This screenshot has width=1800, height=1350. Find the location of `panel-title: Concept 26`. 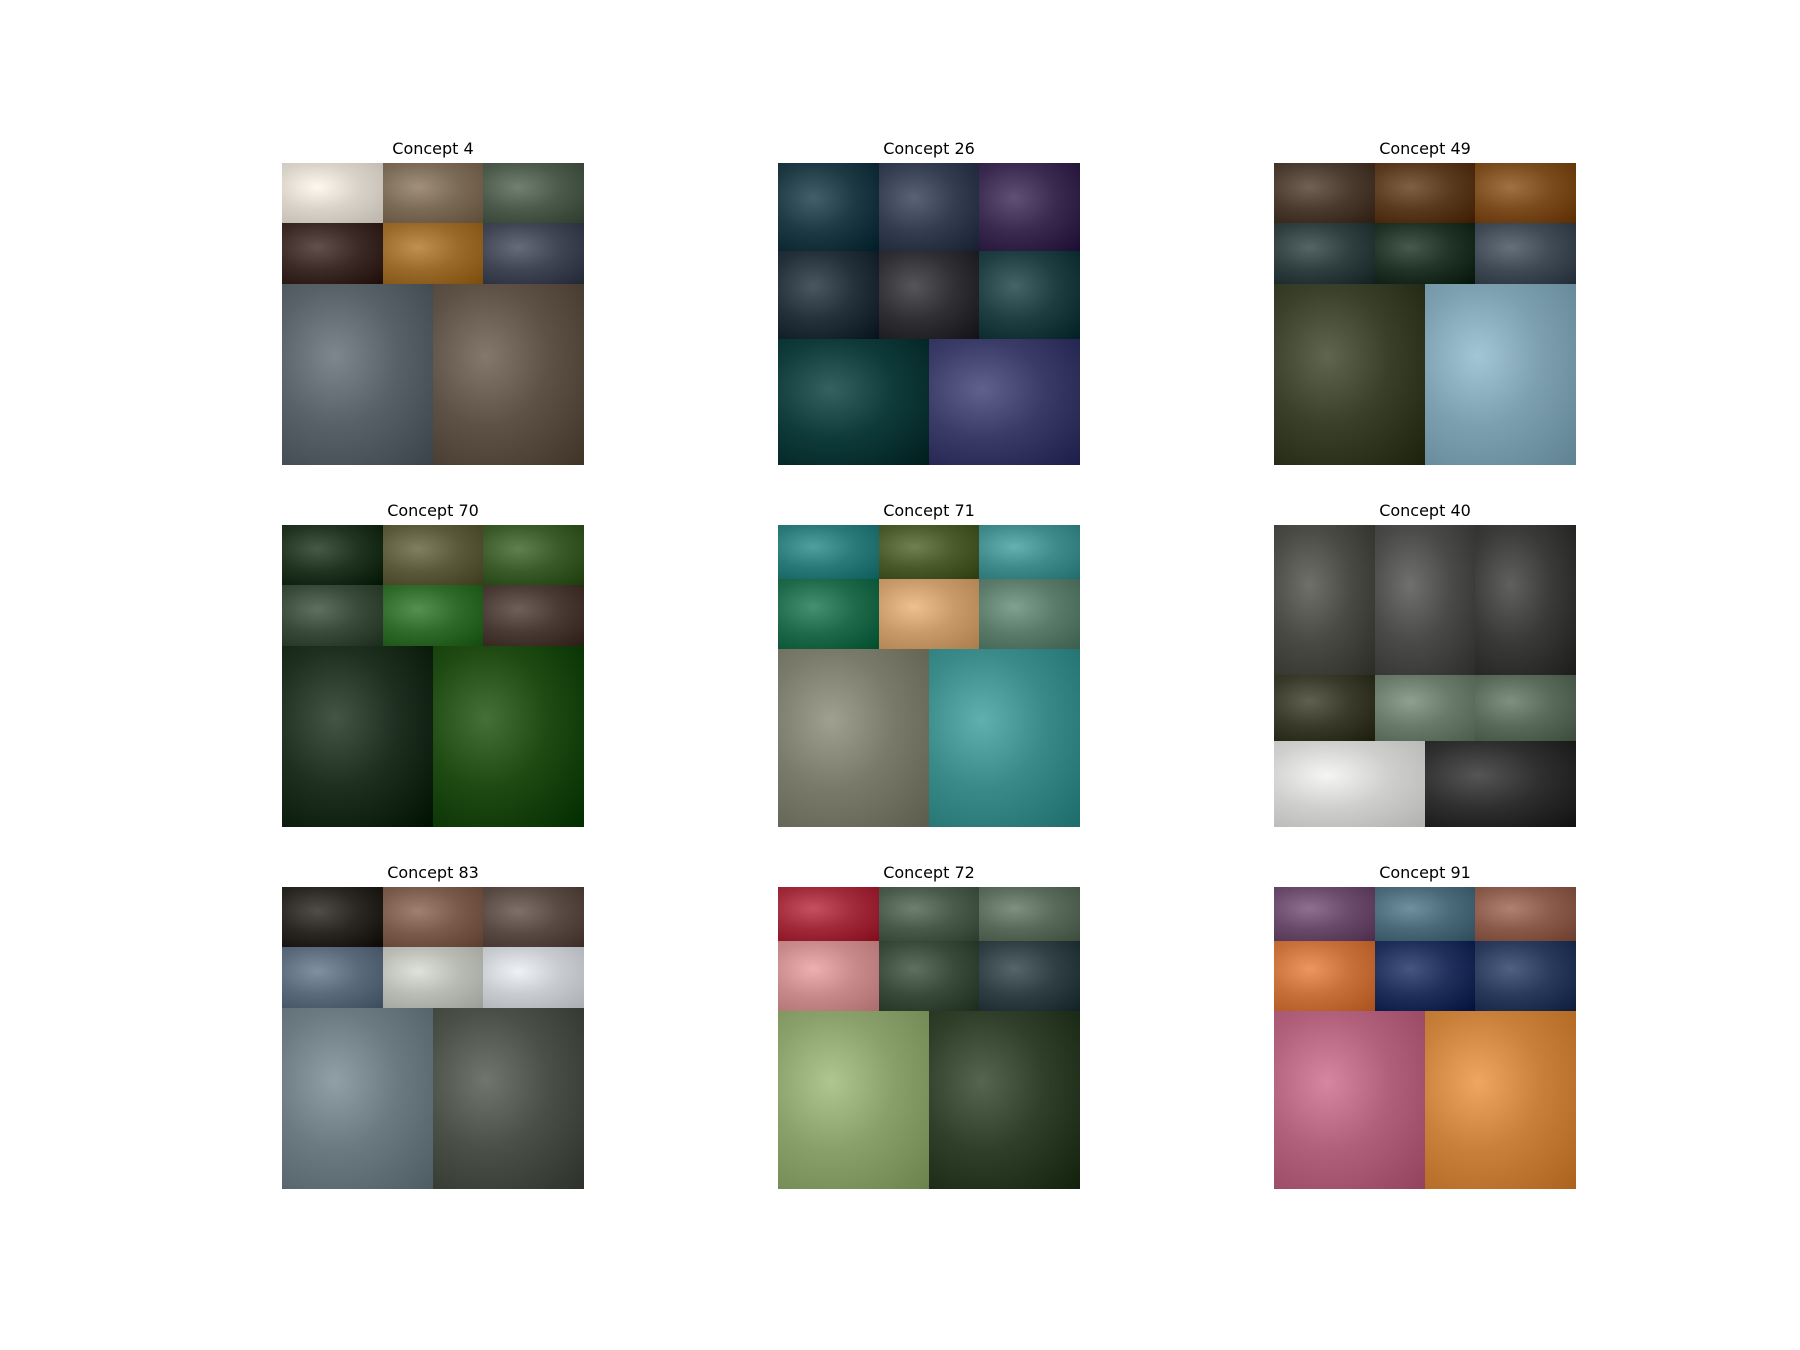

panel-title: Concept 26 is located at coordinates (929, 148).